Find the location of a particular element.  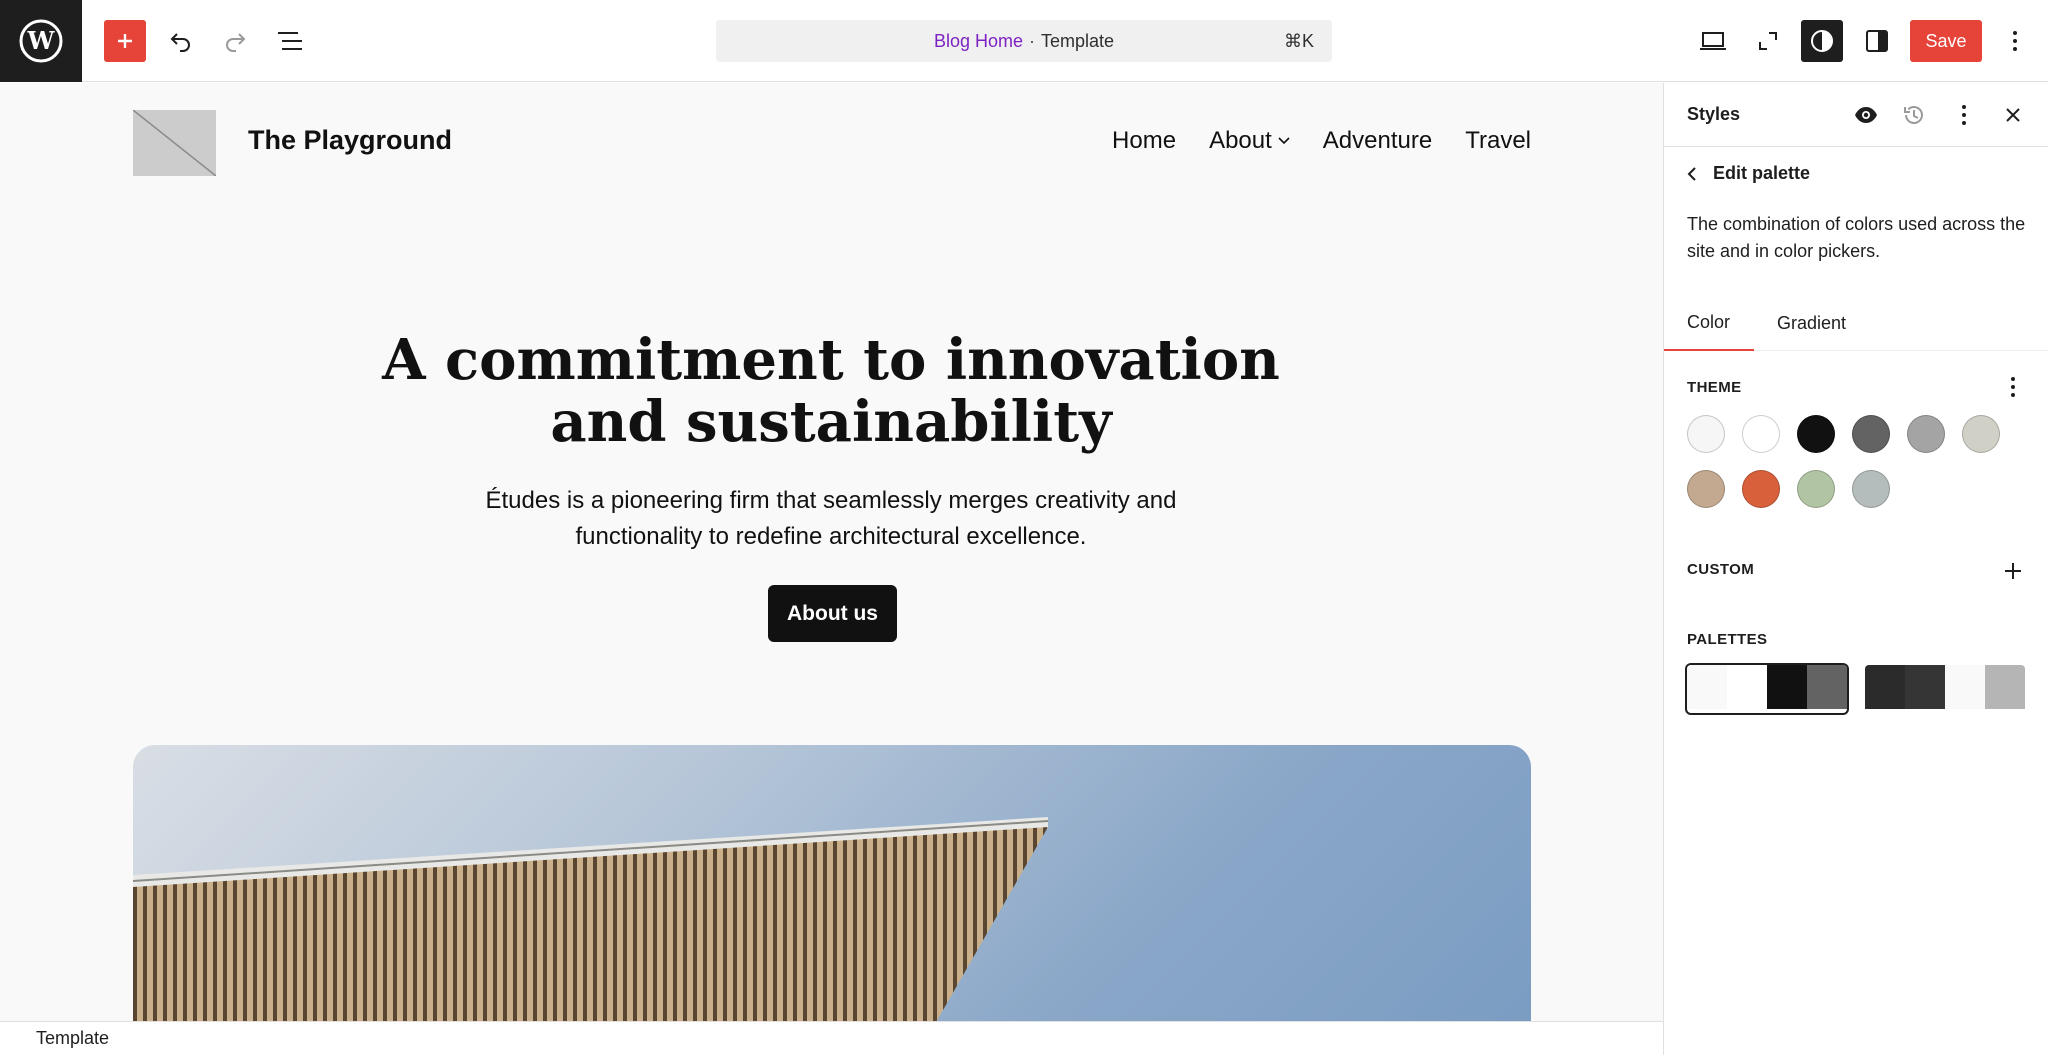

styles-icon is located at coordinates (1822, 41).